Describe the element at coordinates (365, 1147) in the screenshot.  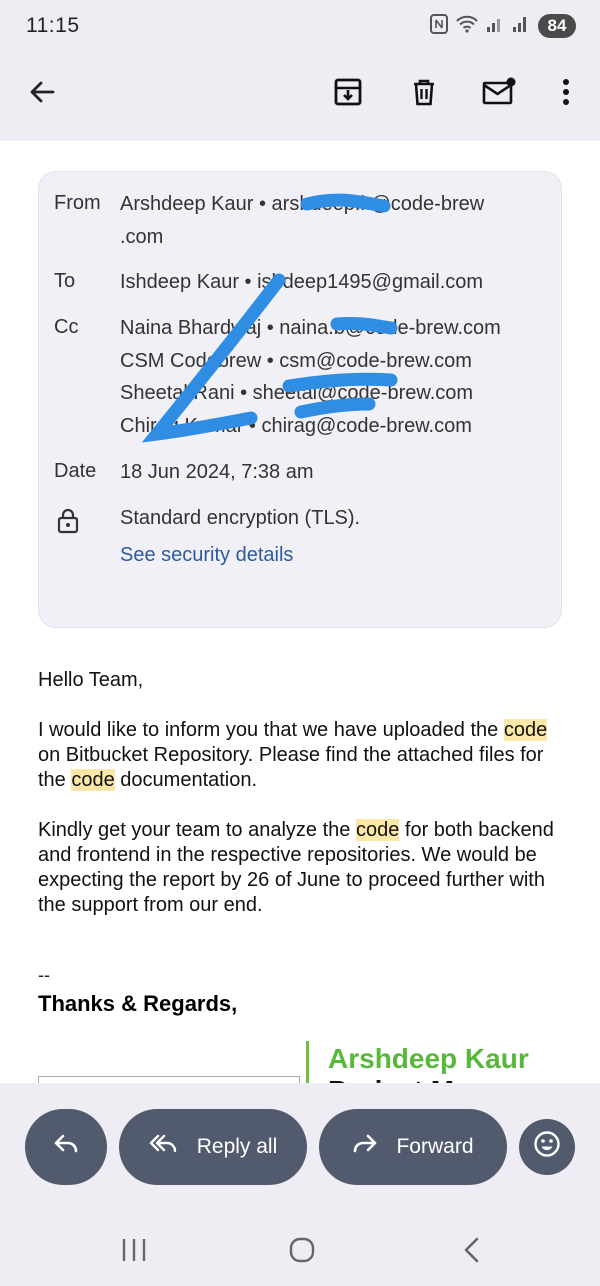
I see `forward-icon` at that location.